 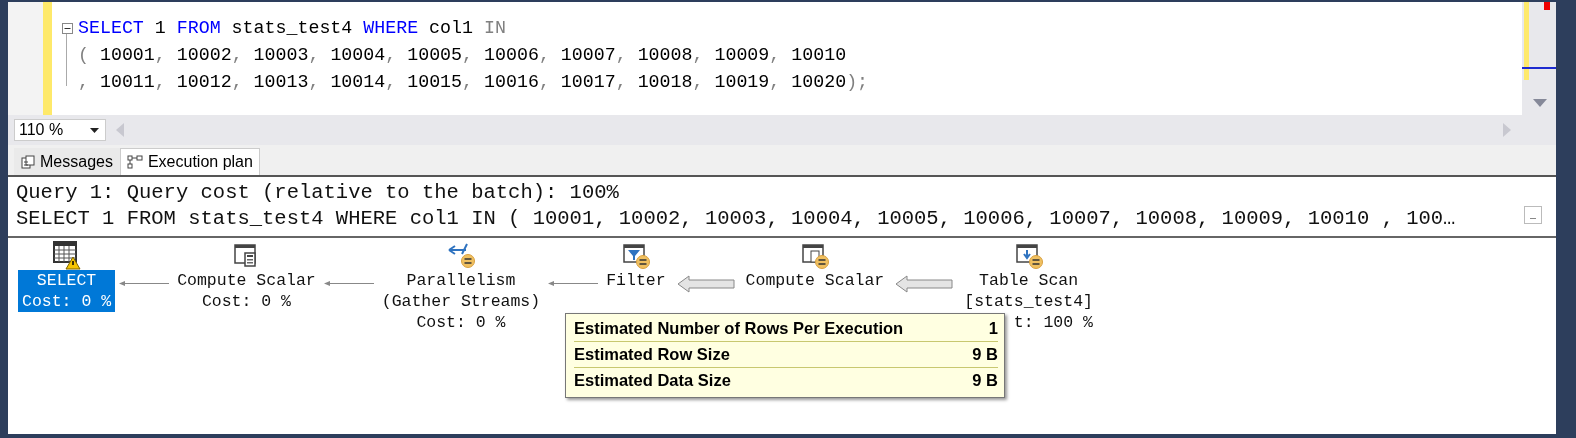 What do you see at coordinates (67, 28) in the screenshot?
I see `collapse-icon` at bounding box center [67, 28].